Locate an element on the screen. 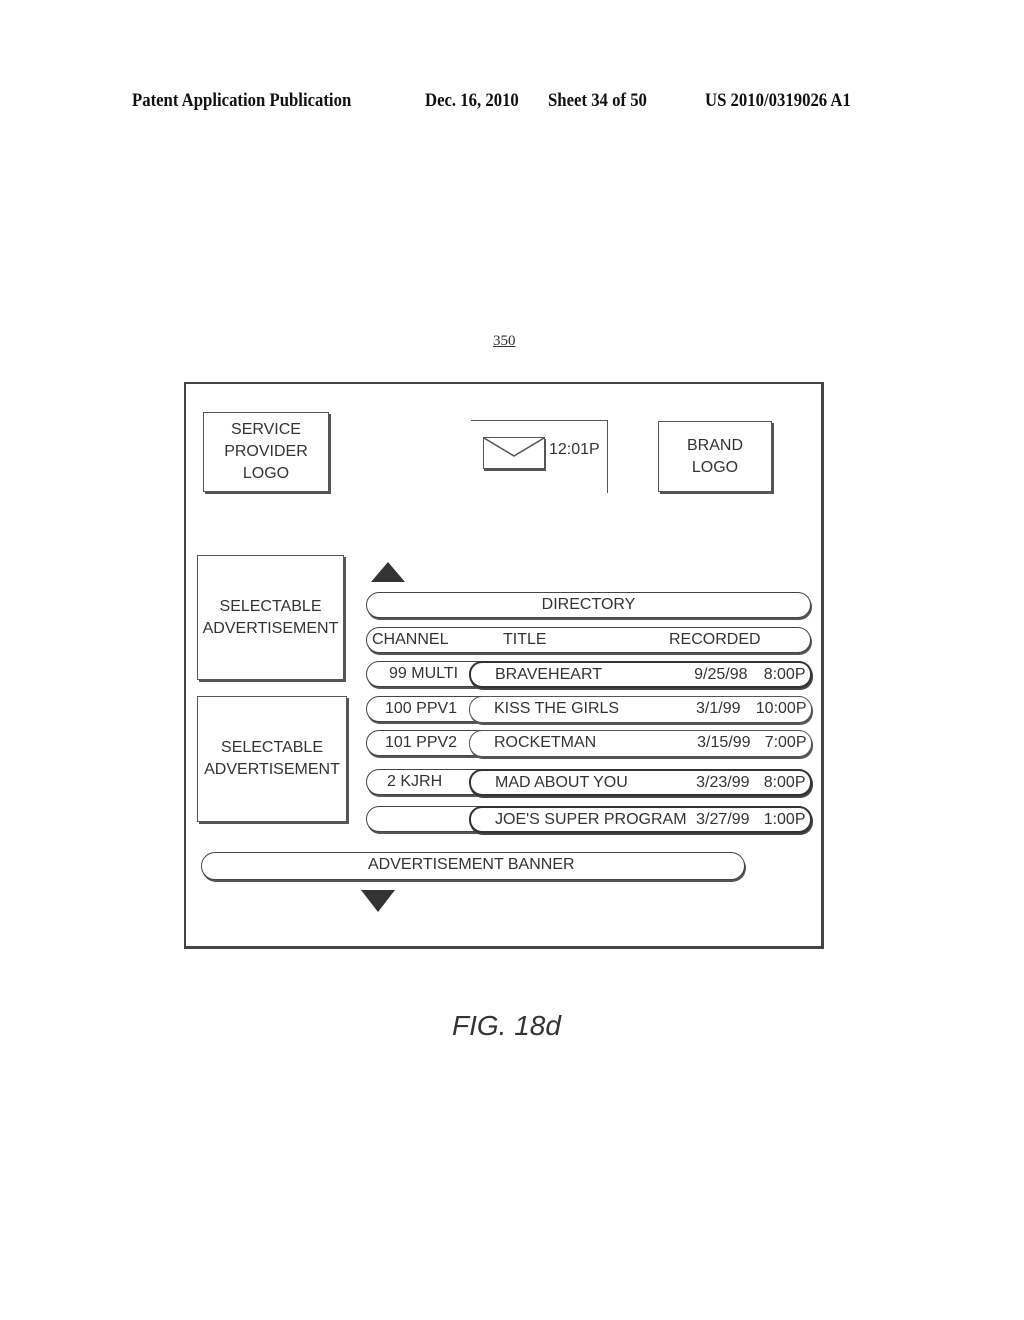 The height and width of the screenshot is (1320, 1024). selectable-advertisement-2: SELECTABLE ADVERTISEMENT is located at coordinates (272, 759).